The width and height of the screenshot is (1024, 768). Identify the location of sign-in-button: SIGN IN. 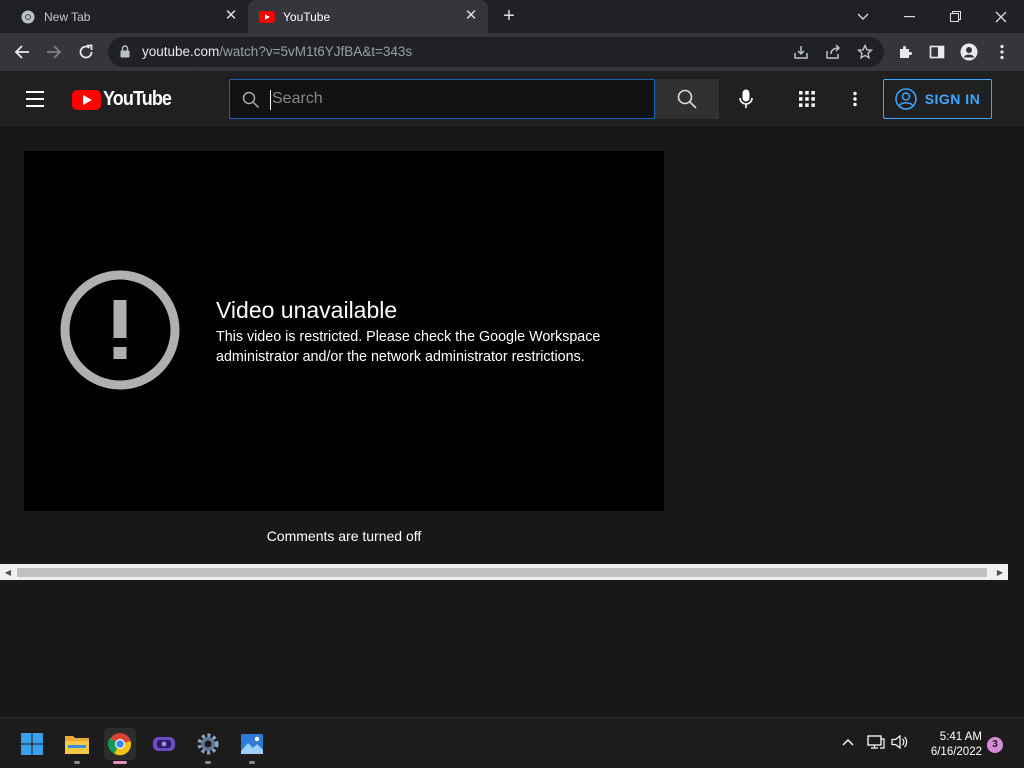
(937, 99).